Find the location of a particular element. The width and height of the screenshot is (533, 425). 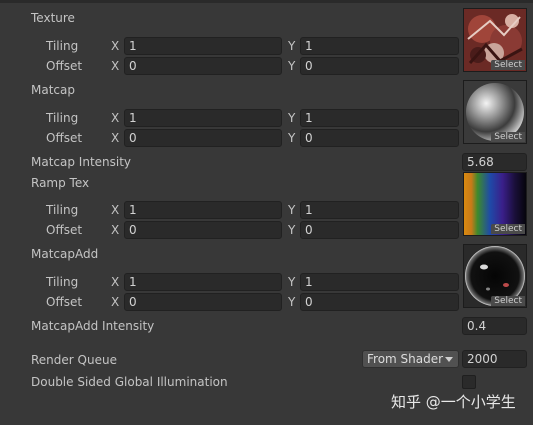

ramp-tex-offset-y-axis: Y is located at coordinates (292, 230).